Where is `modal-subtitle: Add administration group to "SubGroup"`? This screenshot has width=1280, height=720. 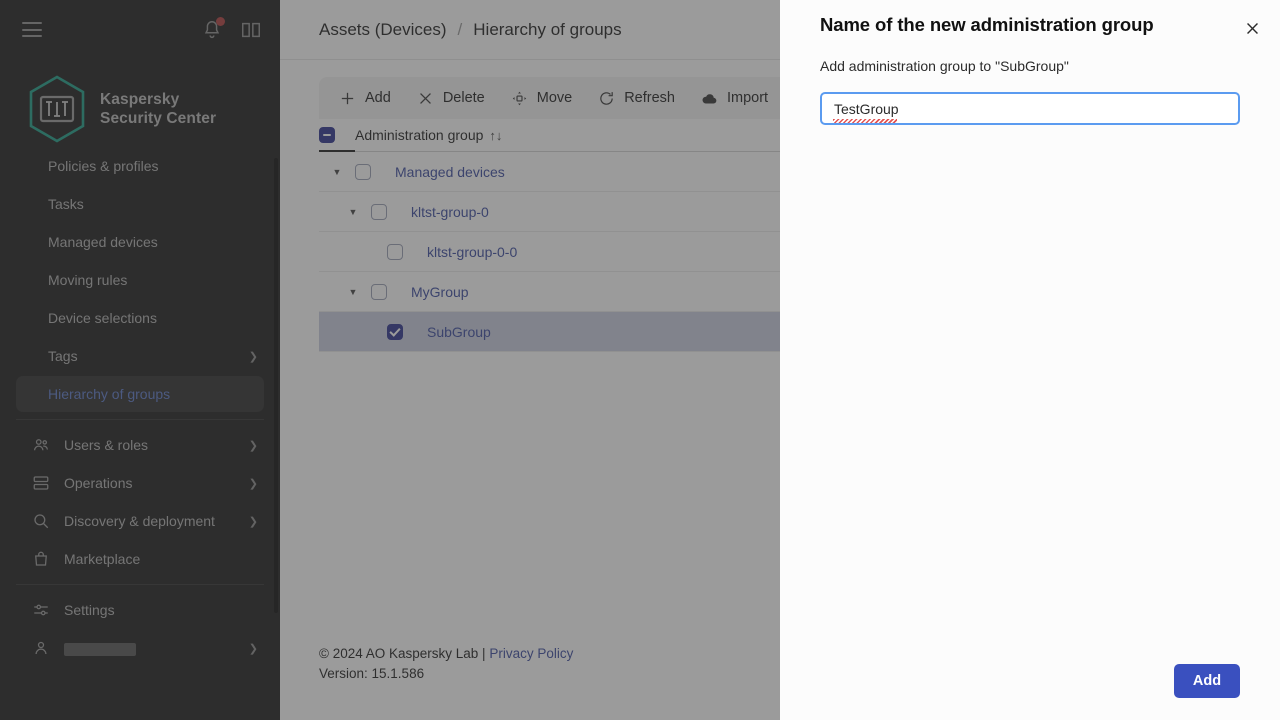 modal-subtitle: Add administration group to "SubGroup" is located at coordinates (944, 66).